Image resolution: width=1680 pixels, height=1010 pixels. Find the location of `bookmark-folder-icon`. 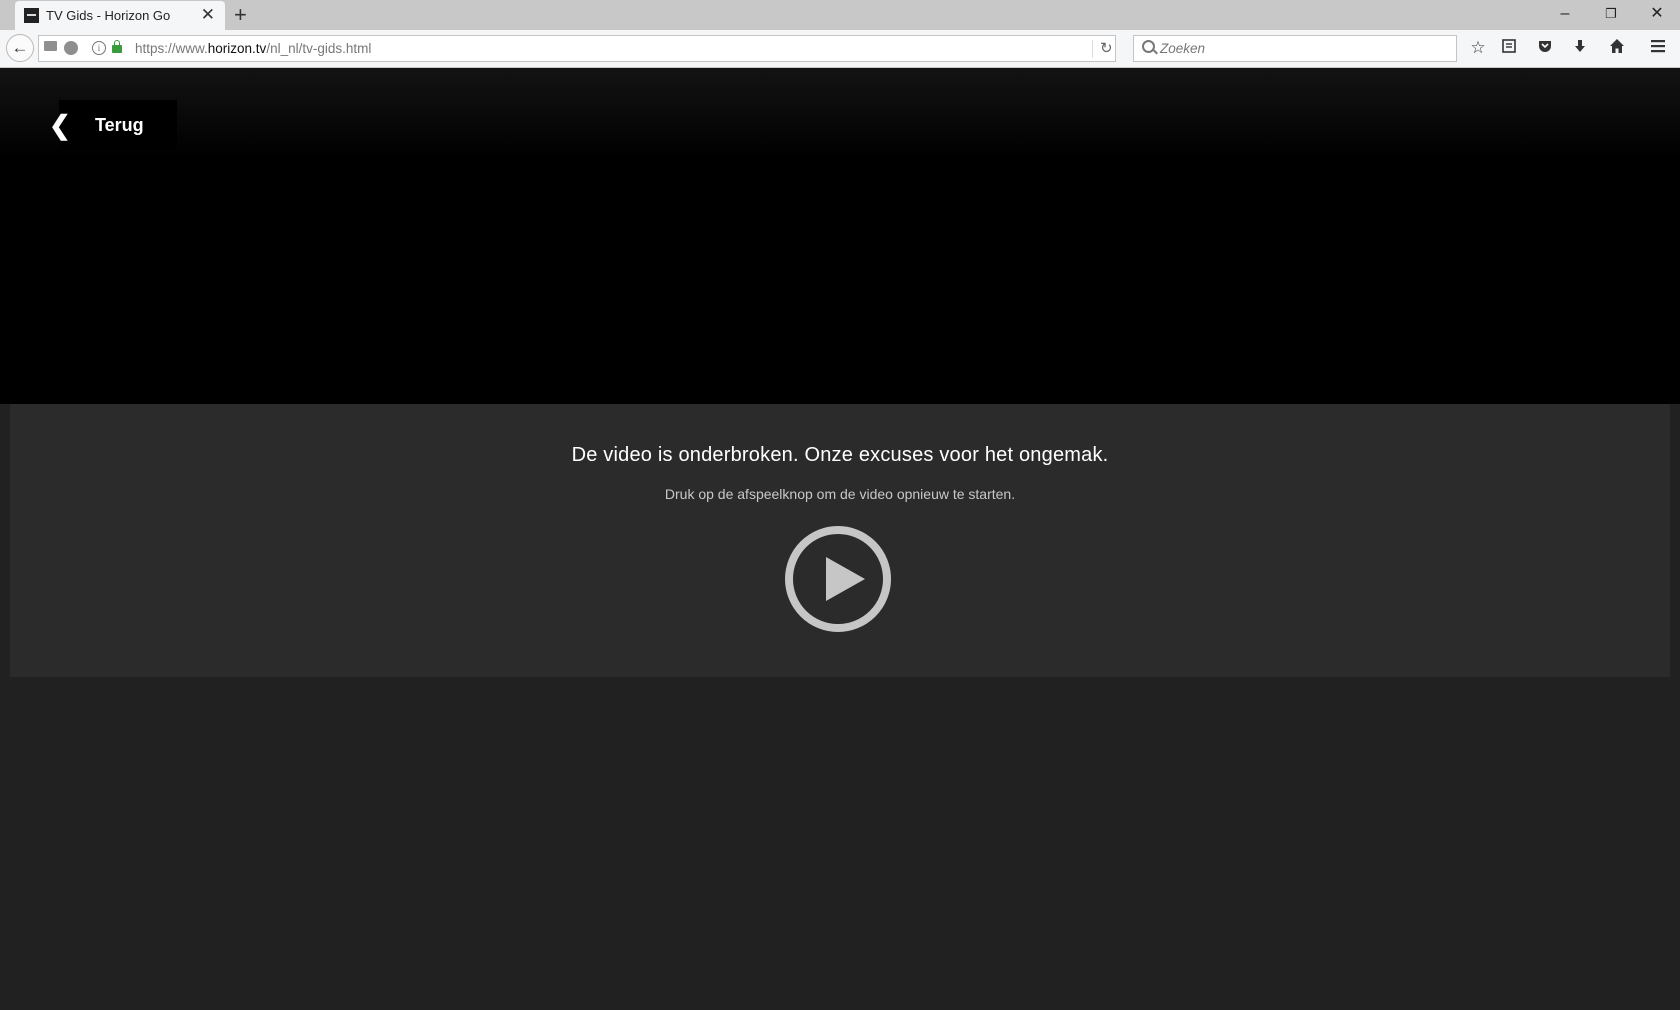

bookmark-folder-icon is located at coordinates (50, 46).